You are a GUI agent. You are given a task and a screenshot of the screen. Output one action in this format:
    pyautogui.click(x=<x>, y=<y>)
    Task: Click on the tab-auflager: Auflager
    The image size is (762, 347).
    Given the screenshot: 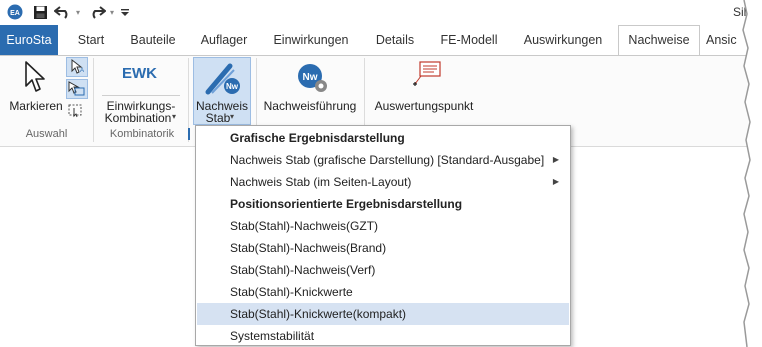 What is the action you would take?
    pyautogui.click(x=224, y=40)
    